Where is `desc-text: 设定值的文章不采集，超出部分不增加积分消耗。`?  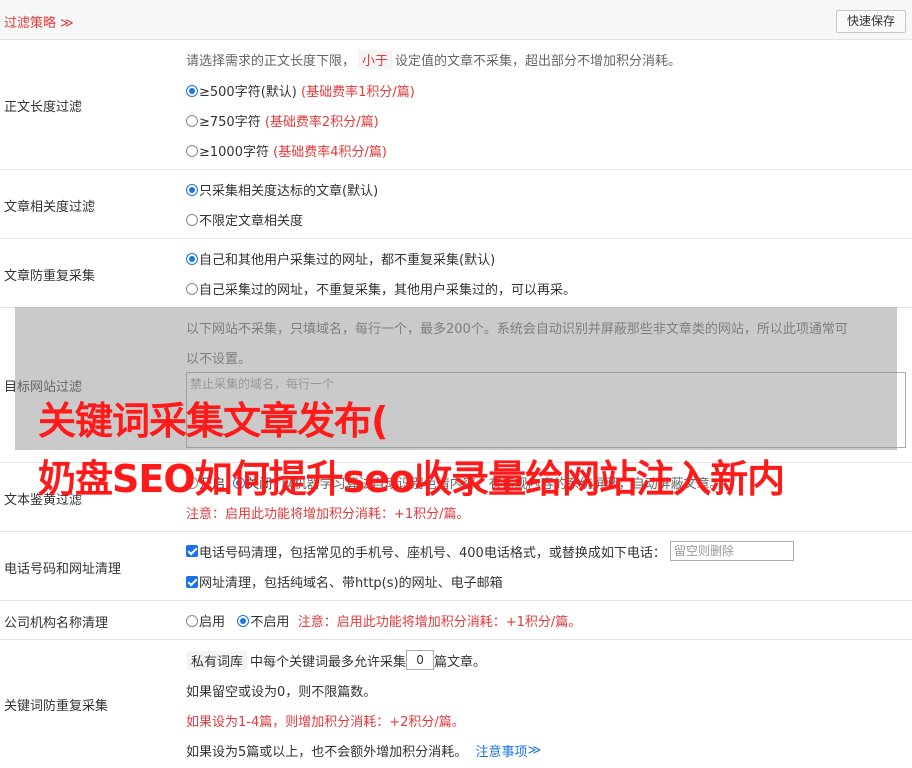 desc-text: 设定值的文章不采集，超出部分不增加积分消耗。 is located at coordinates (538, 61).